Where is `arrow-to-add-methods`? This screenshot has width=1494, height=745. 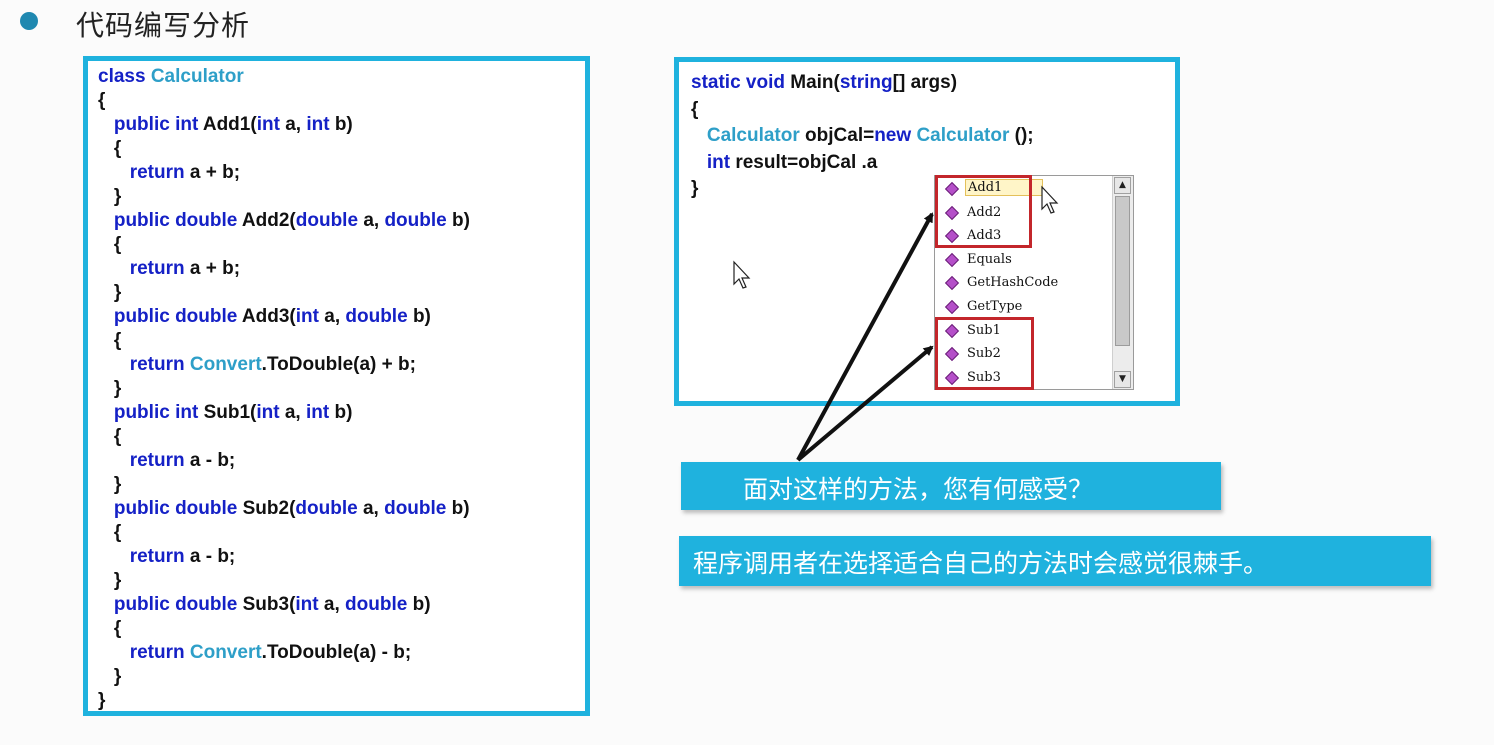 arrow-to-add-methods is located at coordinates (865, 336).